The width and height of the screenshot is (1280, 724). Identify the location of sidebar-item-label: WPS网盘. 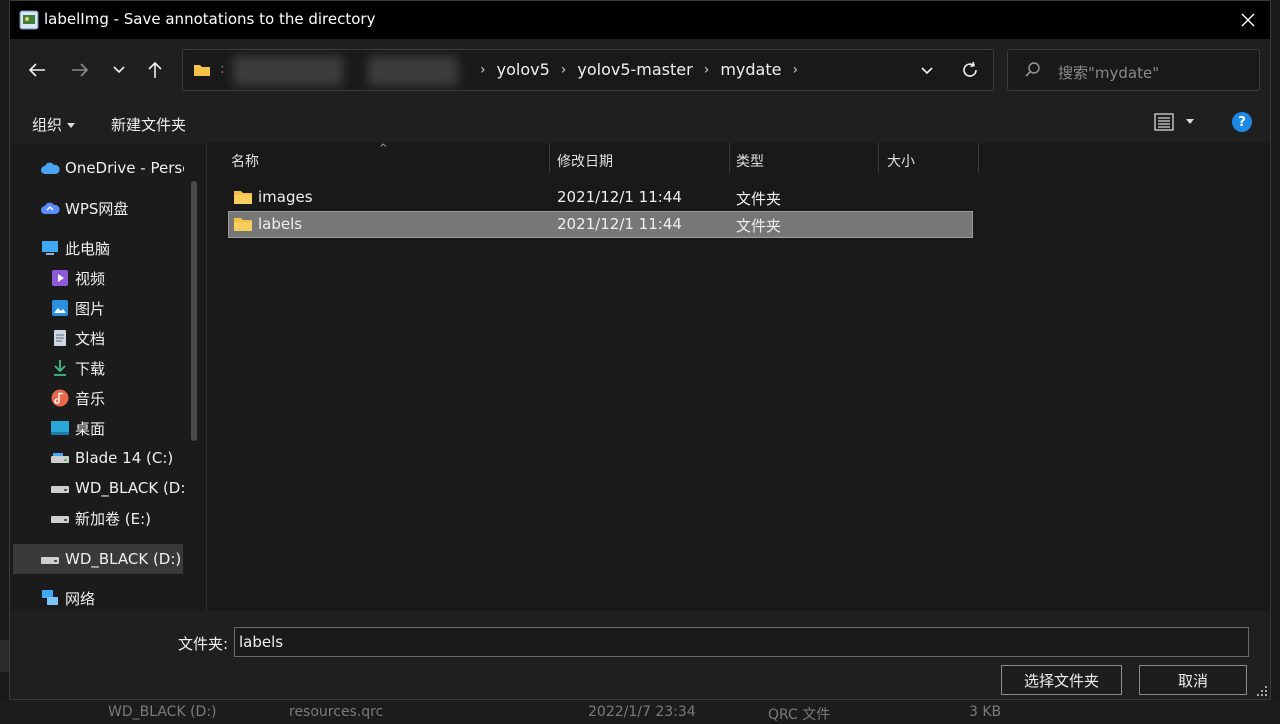
(97, 208).